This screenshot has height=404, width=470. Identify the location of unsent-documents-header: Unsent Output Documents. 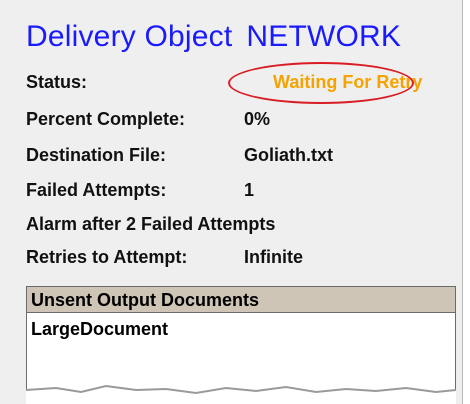
(241, 300).